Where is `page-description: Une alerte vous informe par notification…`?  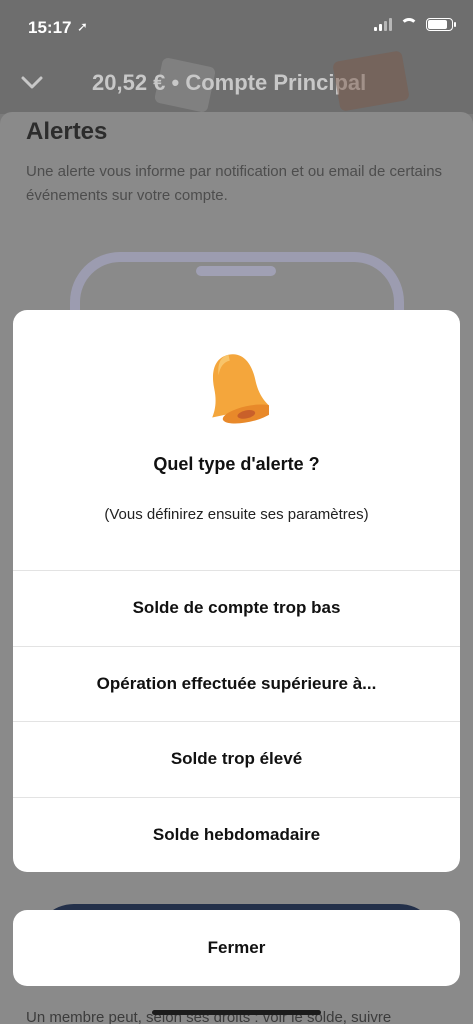 page-description: Une alerte vous informe par notification… is located at coordinates (234, 183).